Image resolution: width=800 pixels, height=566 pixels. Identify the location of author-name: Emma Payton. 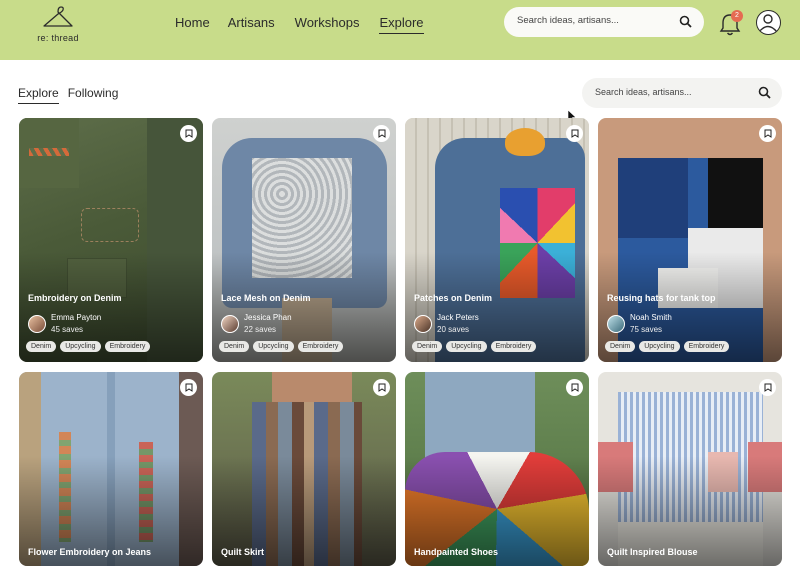
(76, 317).